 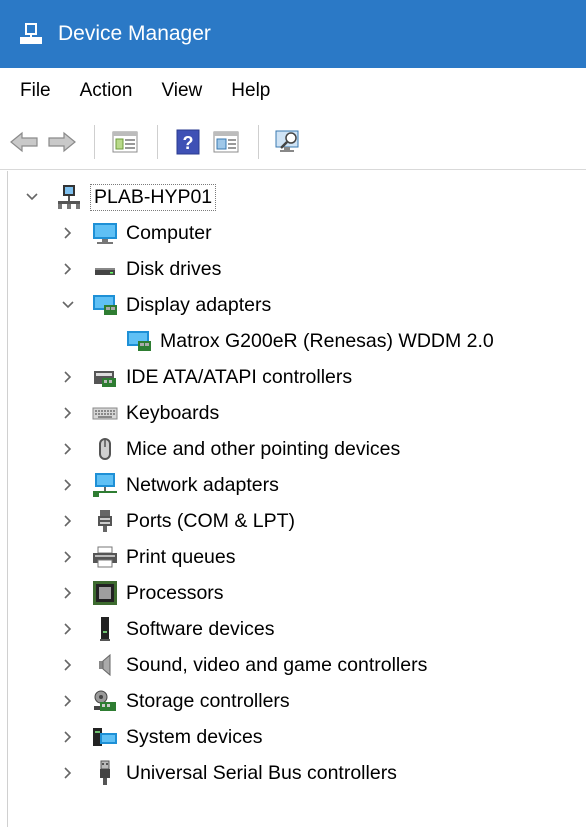 What do you see at coordinates (105, 449) in the screenshot?
I see `mouse-icon` at bounding box center [105, 449].